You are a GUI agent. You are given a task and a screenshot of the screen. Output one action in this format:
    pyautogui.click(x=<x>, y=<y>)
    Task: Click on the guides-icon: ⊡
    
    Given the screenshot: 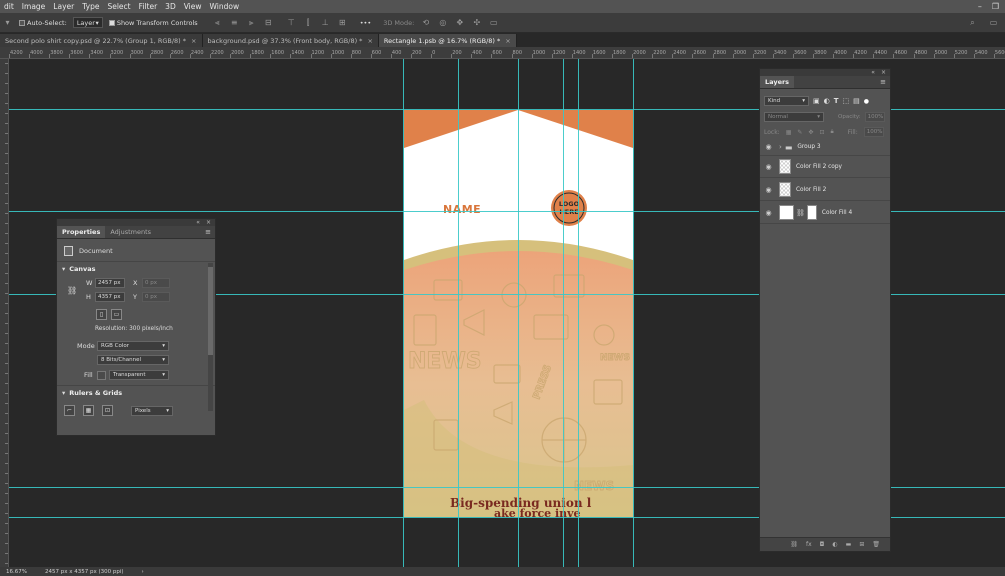 What is the action you would take?
    pyautogui.click(x=107, y=410)
    